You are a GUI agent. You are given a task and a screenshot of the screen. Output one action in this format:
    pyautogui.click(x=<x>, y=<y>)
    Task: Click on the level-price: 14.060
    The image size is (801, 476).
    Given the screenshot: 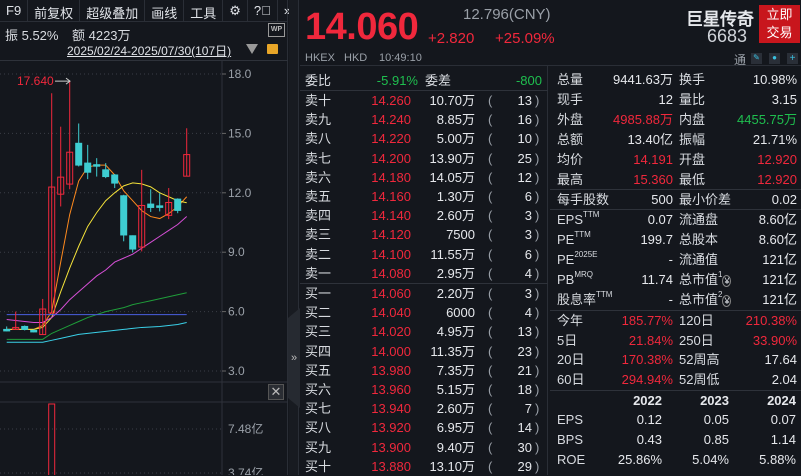 What is the action you would take?
    pyautogui.click(x=391, y=293)
    